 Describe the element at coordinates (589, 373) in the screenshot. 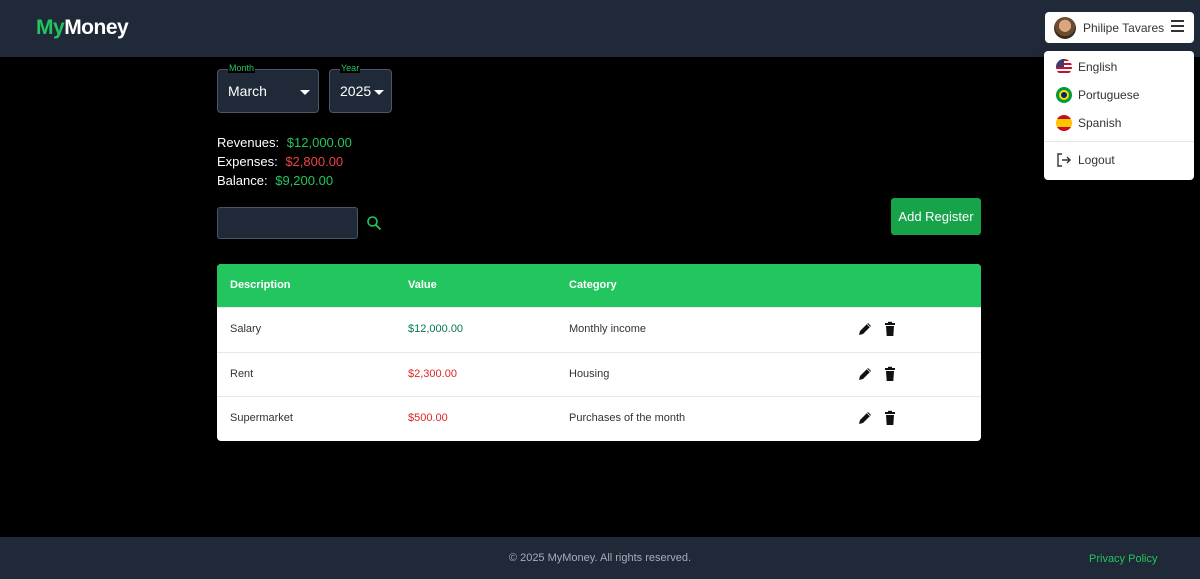

I see `row-category: Housing` at that location.